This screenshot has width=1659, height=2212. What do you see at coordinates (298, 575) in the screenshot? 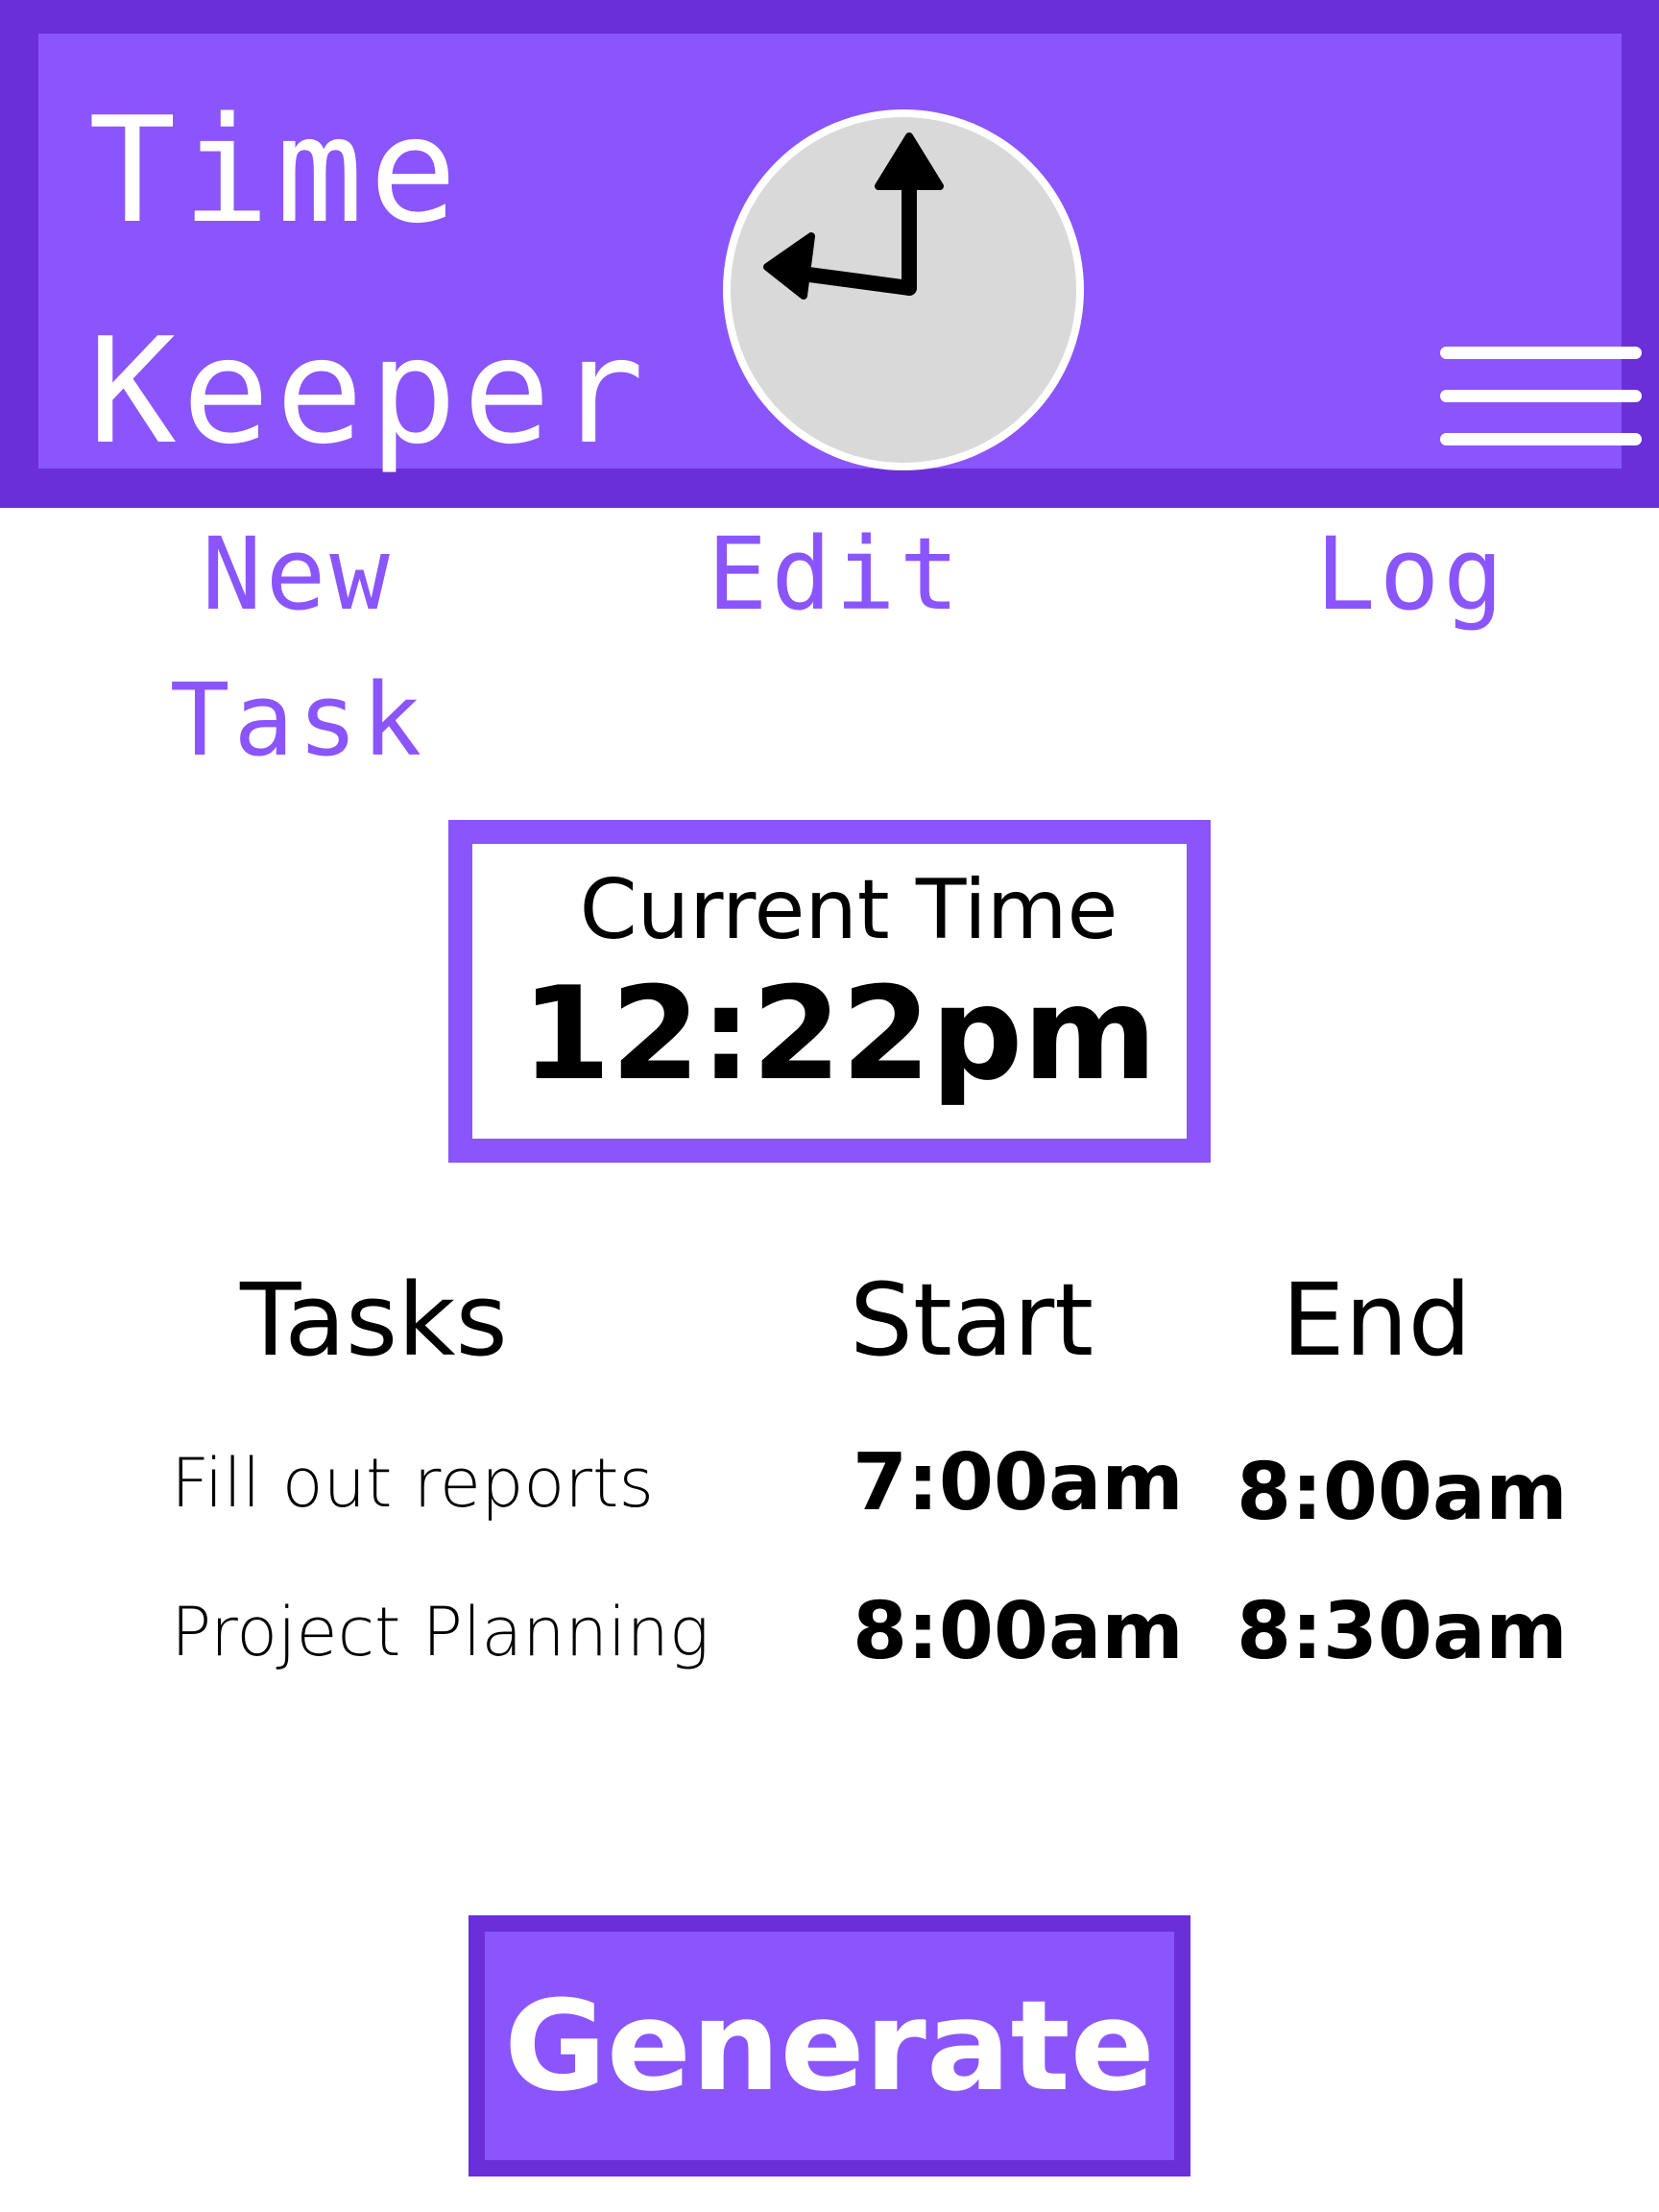
I see `nav-new-task-line-1: New` at bounding box center [298, 575].